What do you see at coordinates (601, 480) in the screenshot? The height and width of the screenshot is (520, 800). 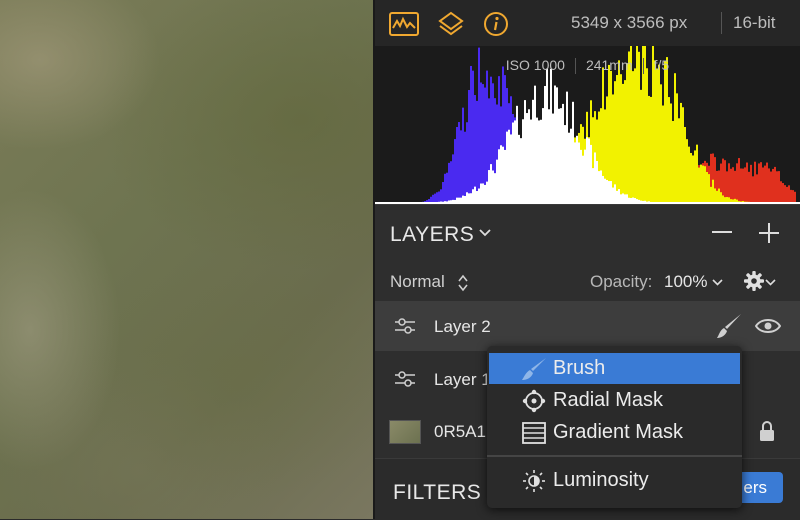 I see `menu-item-label: Luminosity` at bounding box center [601, 480].